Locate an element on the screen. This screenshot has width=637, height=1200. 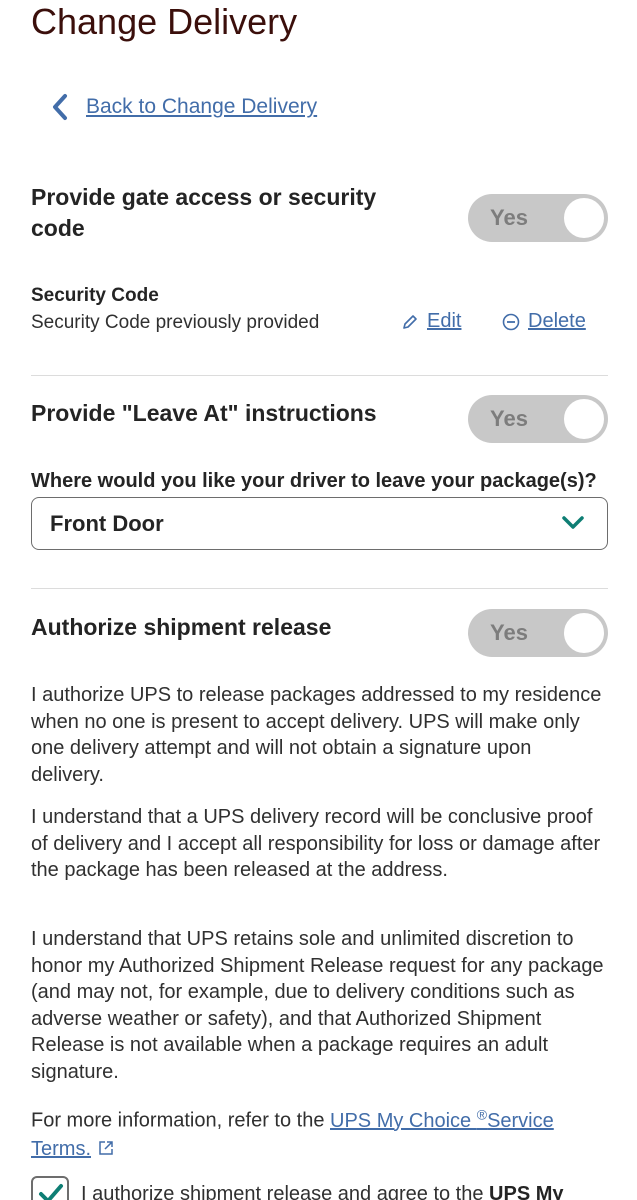
leave-at-toggle: Yes is located at coordinates (538, 419).